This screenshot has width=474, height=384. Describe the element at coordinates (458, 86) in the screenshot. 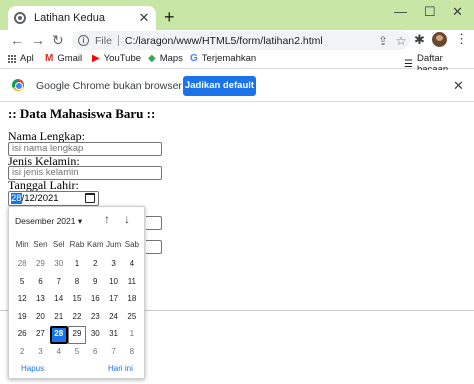

I see `infobar-close-icon: ✕` at that location.